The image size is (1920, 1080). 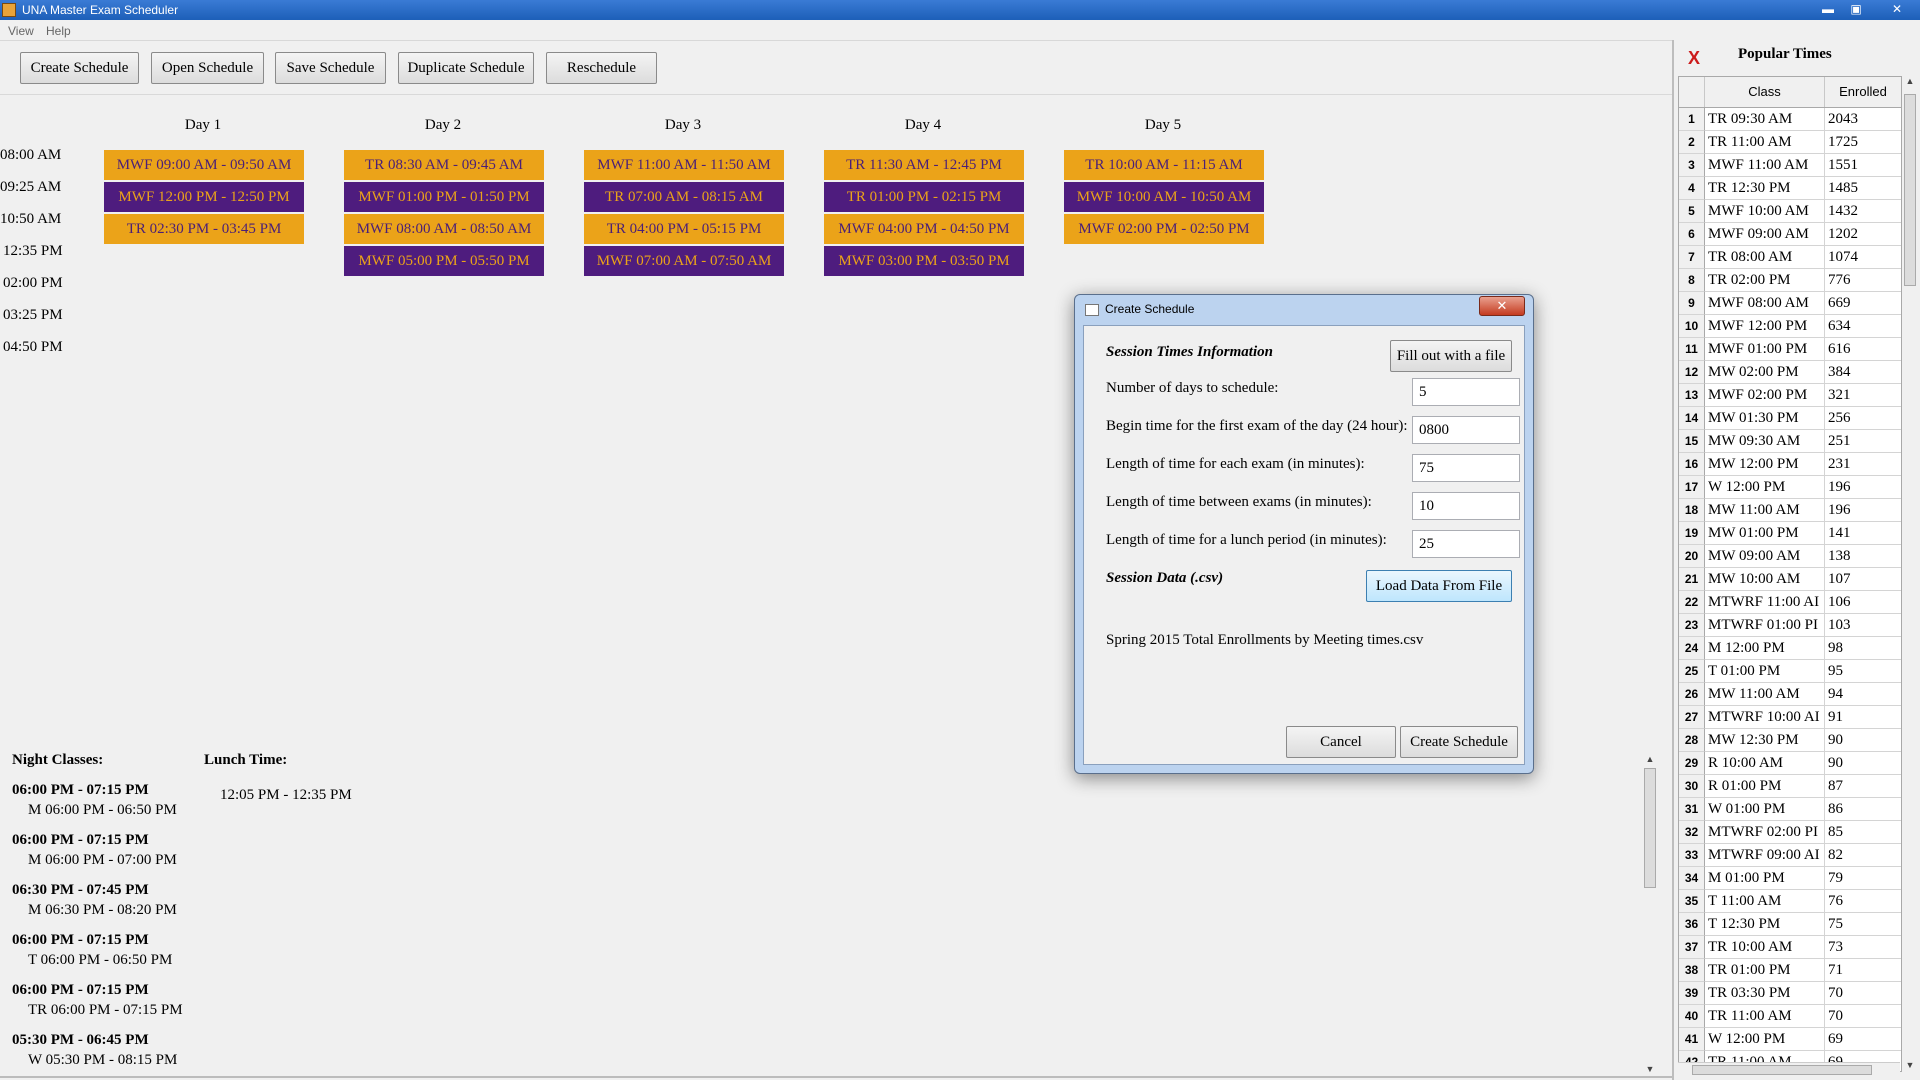 I want to click on table-row: 31 W 01:00 PM 86, so click(x=1790, y=809).